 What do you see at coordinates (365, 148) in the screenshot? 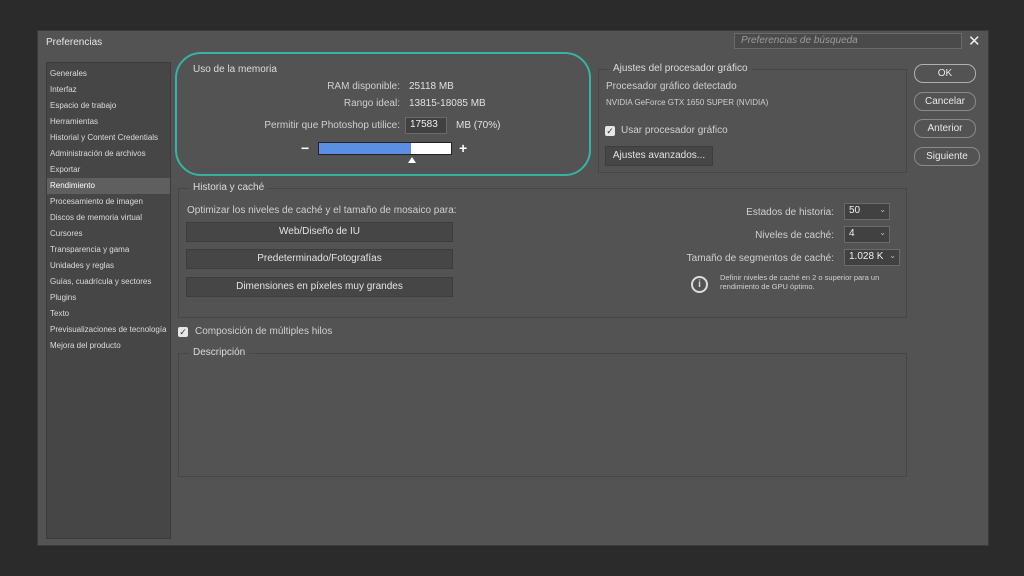
I see `memory-slider-fill` at bounding box center [365, 148].